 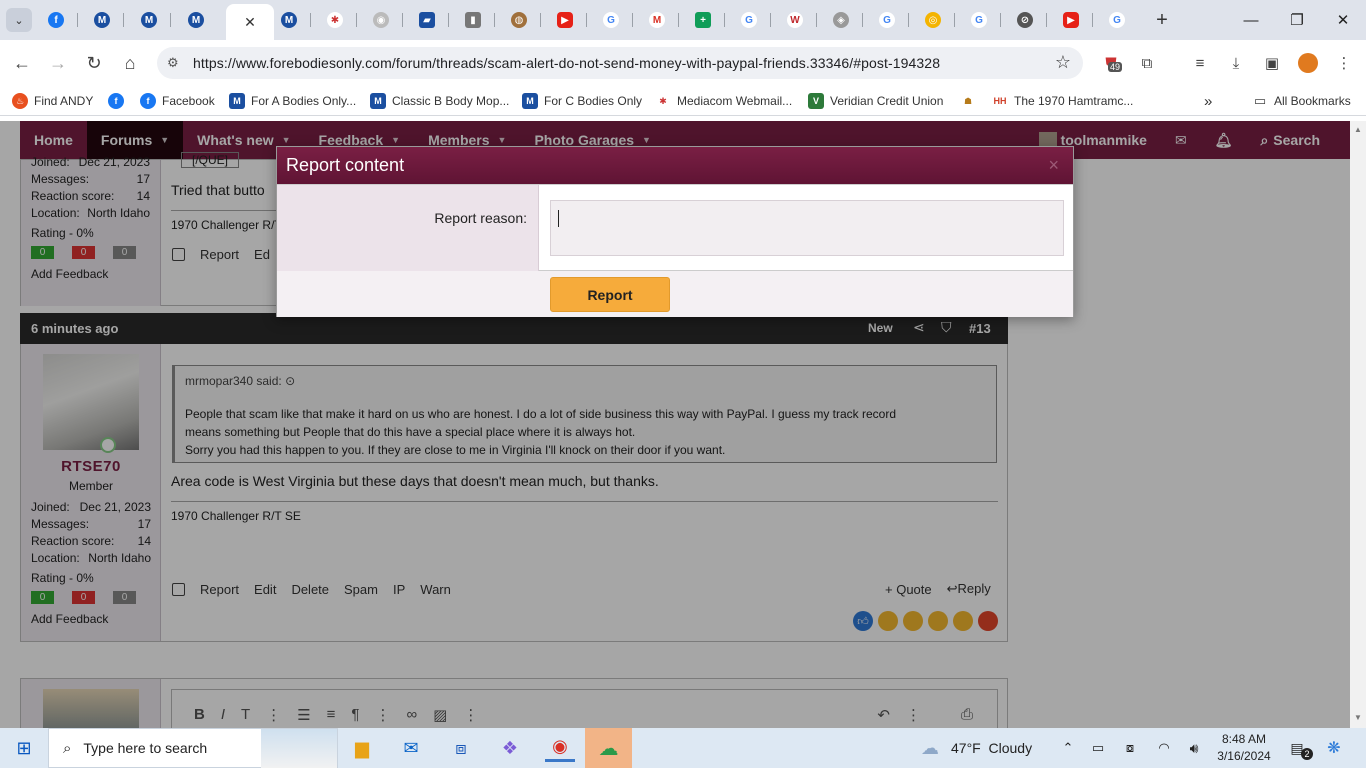 What do you see at coordinates (1053, 165) in the screenshot?
I see `close-icon: ×` at bounding box center [1053, 165].